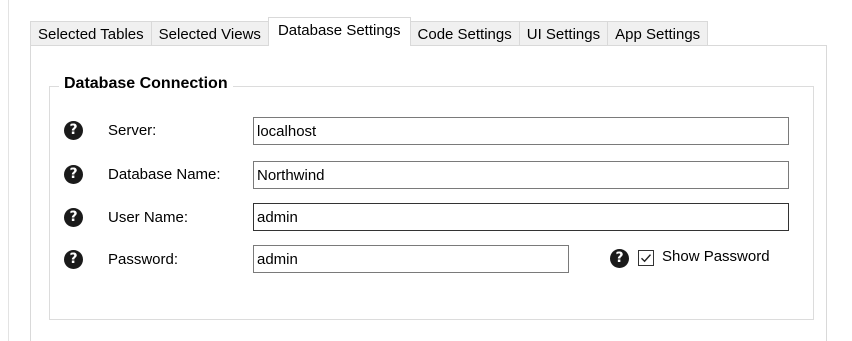 The width and height of the screenshot is (852, 341). Describe the element at coordinates (132, 130) in the screenshot. I see `server-label: Server:` at that location.